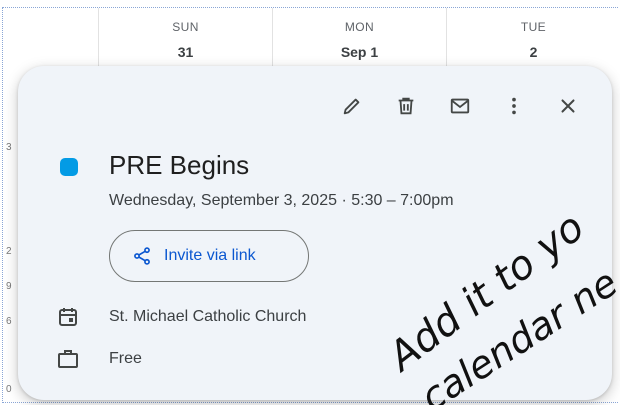 The height and width of the screenshot is (405, 620). I want to click on calendar-name: St. Michael Catholic Church, so click(208, 316).